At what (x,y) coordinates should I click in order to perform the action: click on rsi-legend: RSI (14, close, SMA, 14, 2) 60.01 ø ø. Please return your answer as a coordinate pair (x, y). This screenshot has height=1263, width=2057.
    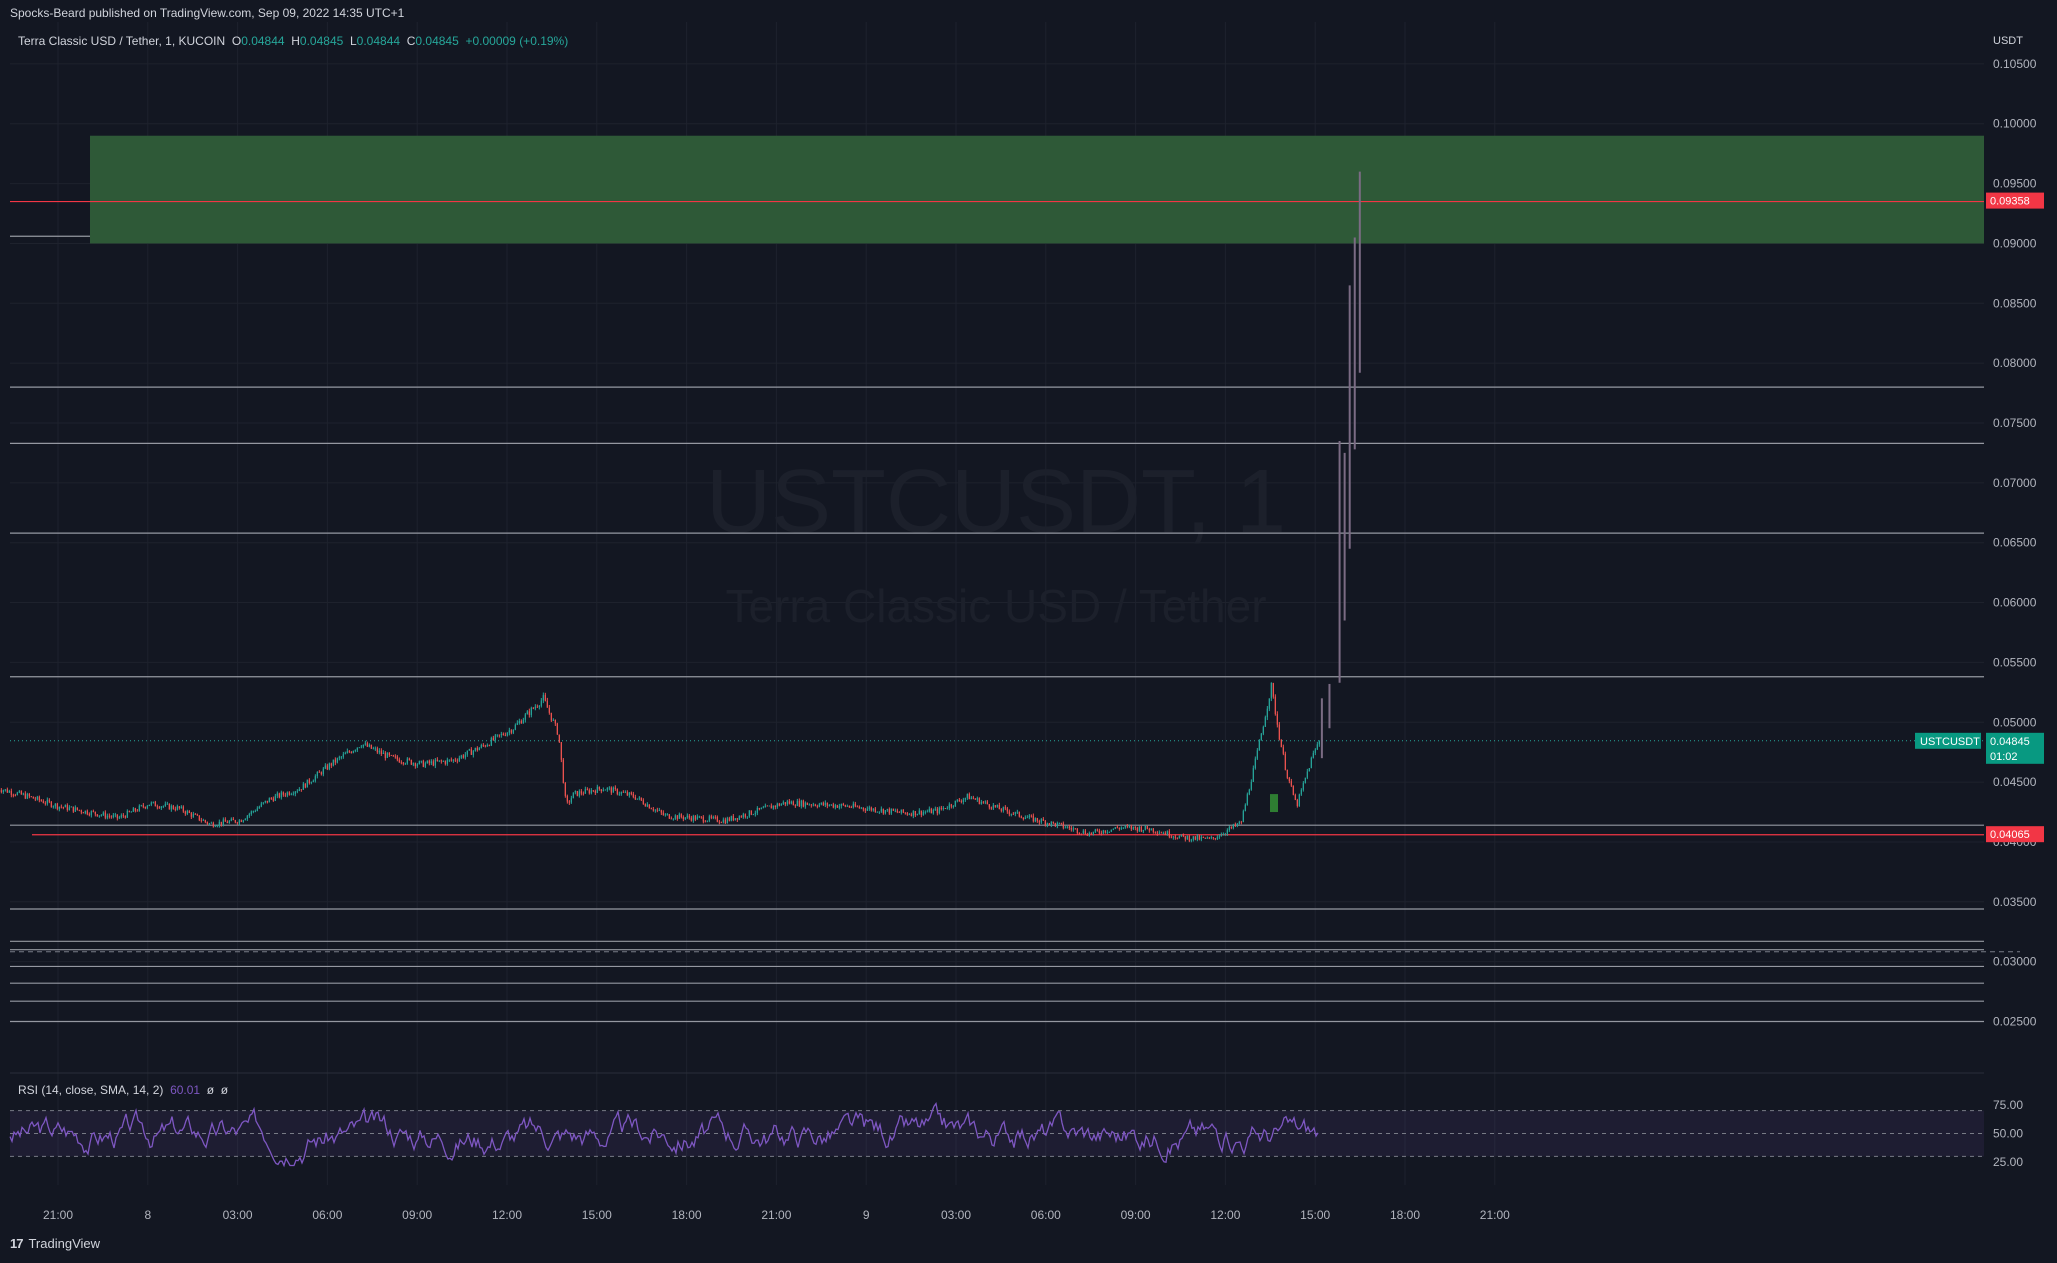
    Looking at the image, I should click on (123, 1090).